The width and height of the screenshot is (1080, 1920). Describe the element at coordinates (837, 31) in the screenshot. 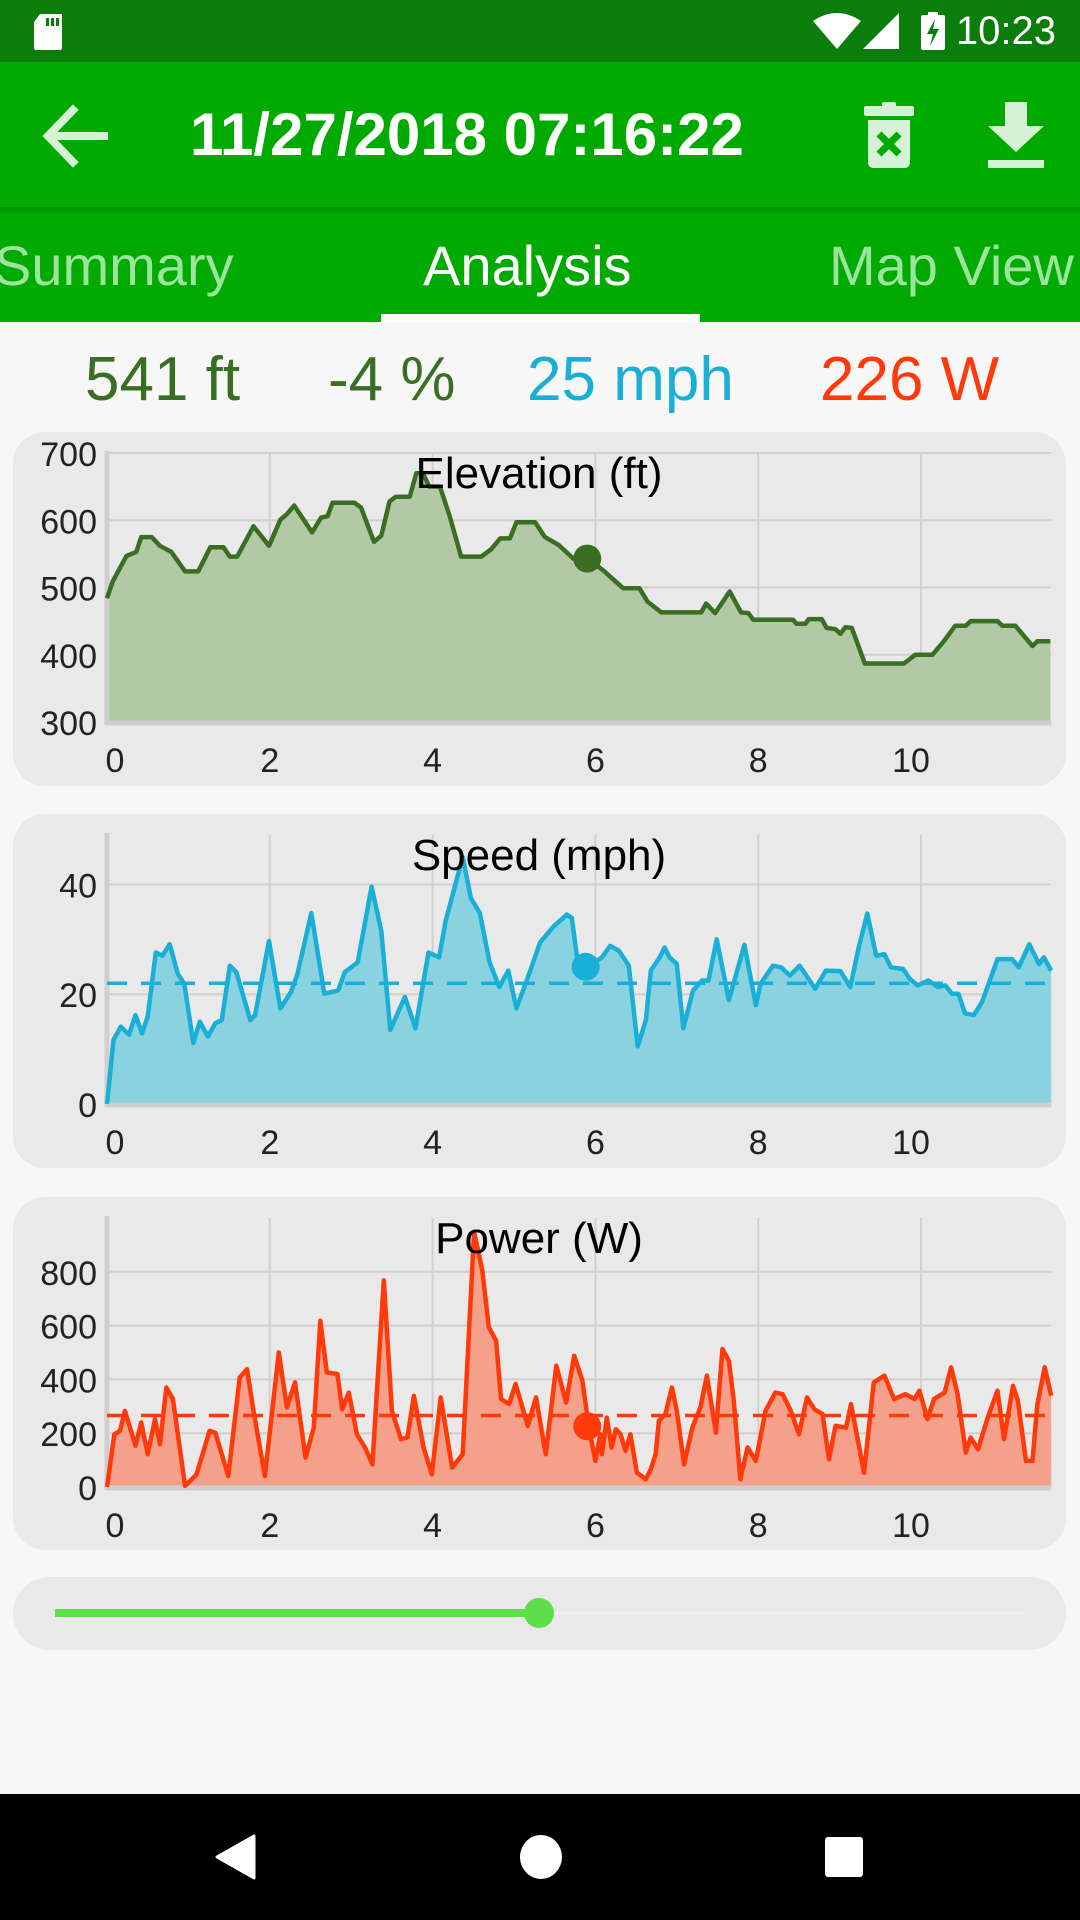

I see `wifi-icon` at that location.